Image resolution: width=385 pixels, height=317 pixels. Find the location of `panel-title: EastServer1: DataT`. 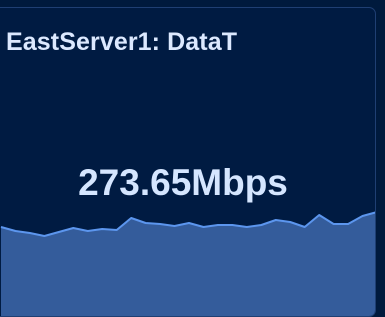

panel-title: EastServer1: DataT is located at coordinates (122, 42).